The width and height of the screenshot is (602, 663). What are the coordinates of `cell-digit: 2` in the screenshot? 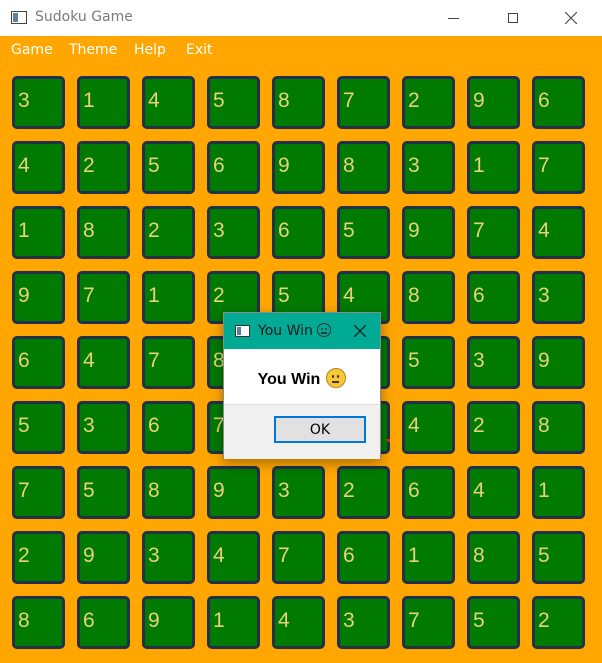 It's located at (24, 555).